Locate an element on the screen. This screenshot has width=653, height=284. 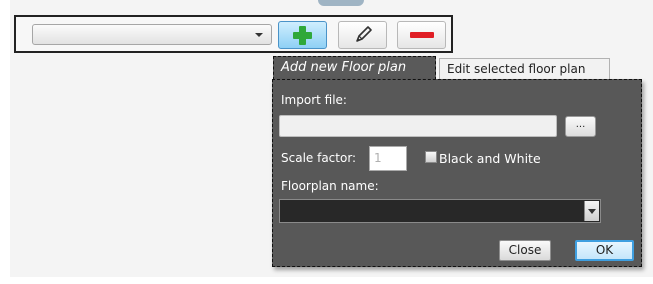
import-file-input is located at coordinates (418, 126).